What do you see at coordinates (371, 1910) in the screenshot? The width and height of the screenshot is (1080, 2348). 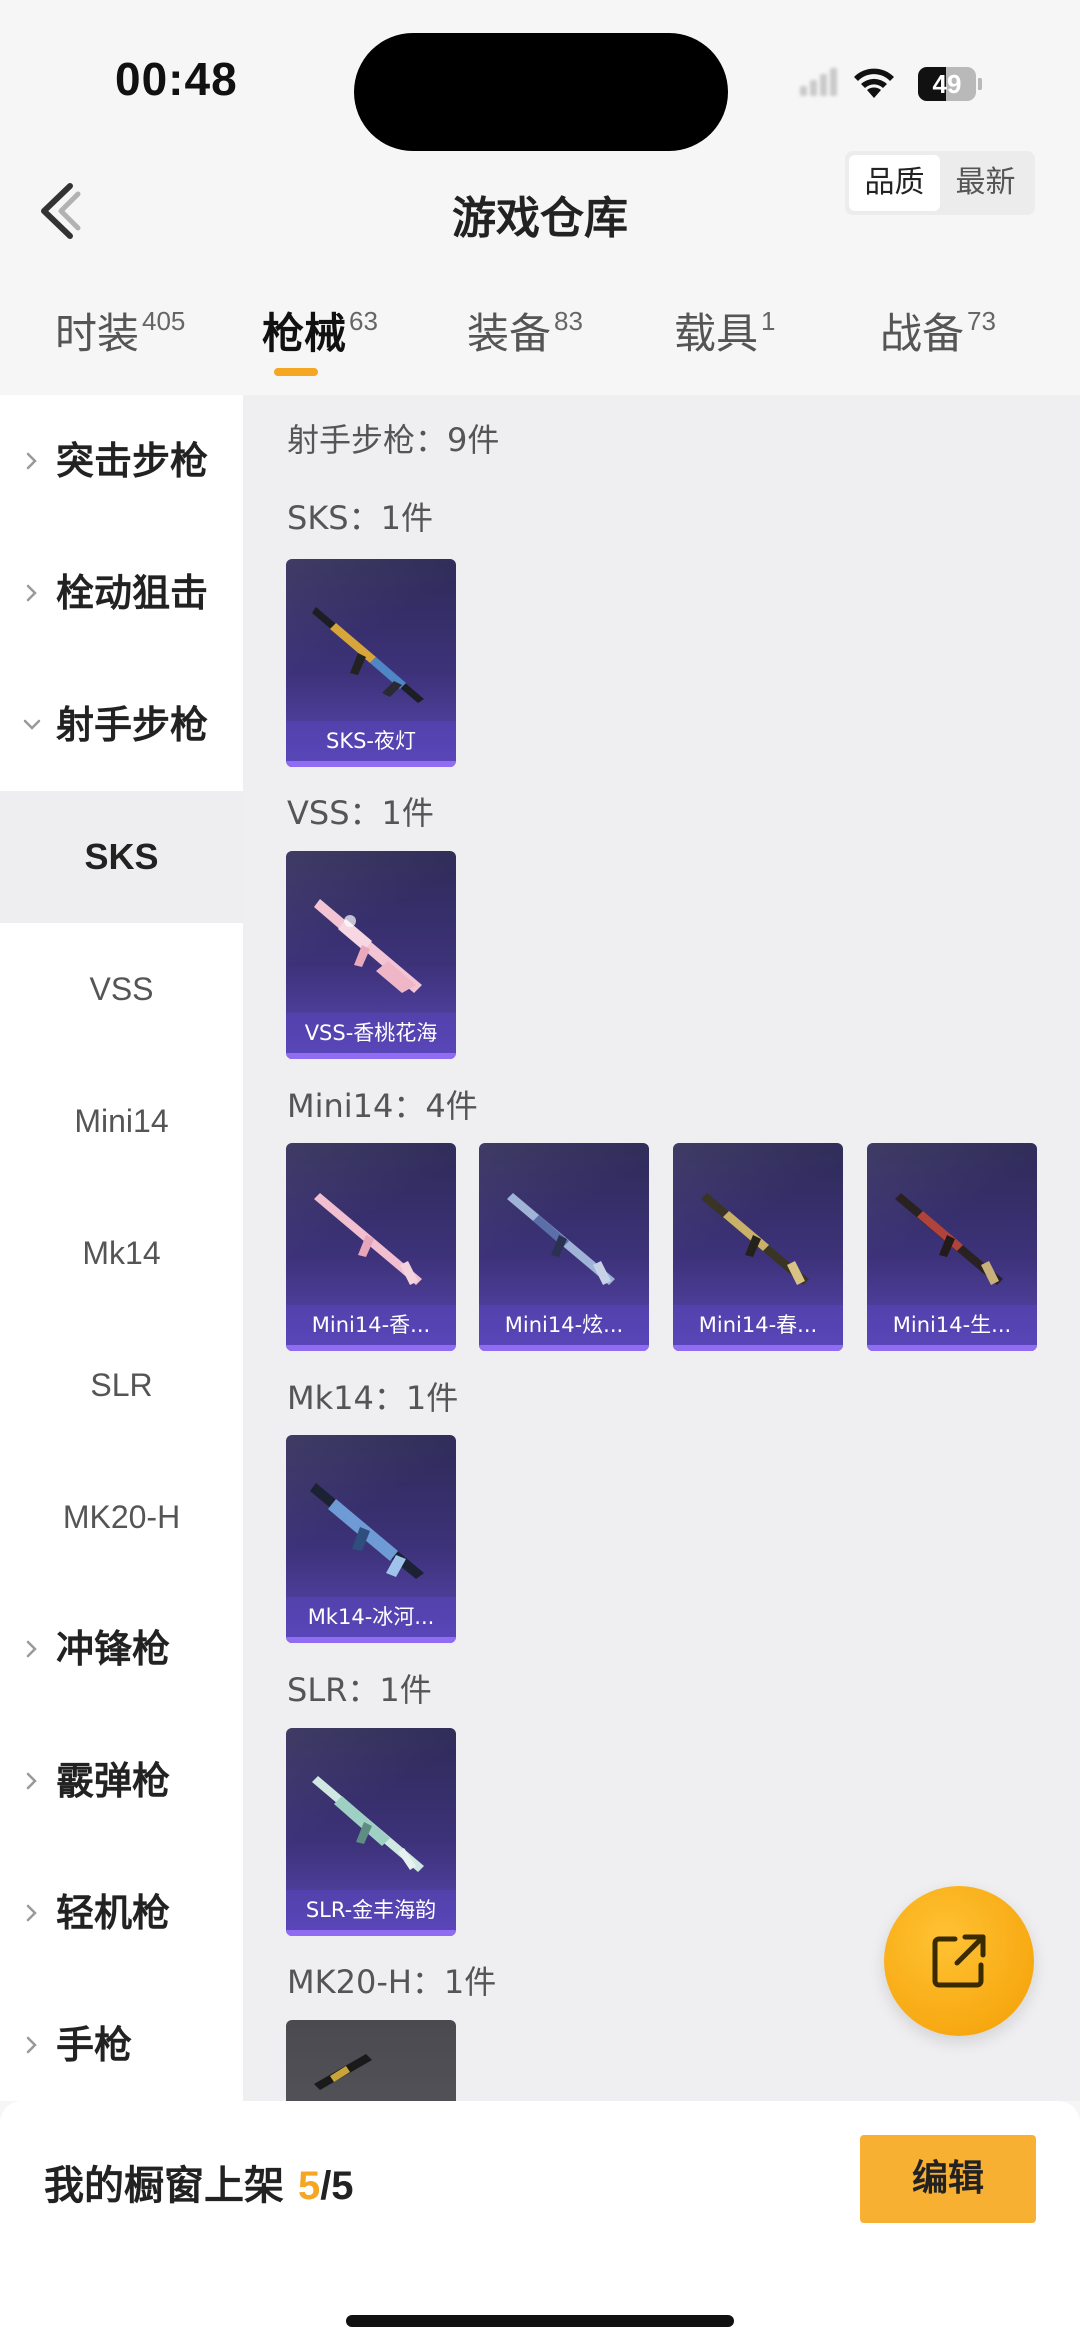 I see `weapon-name: SLR-金丰海韵` at bounding box center [371, 1910].